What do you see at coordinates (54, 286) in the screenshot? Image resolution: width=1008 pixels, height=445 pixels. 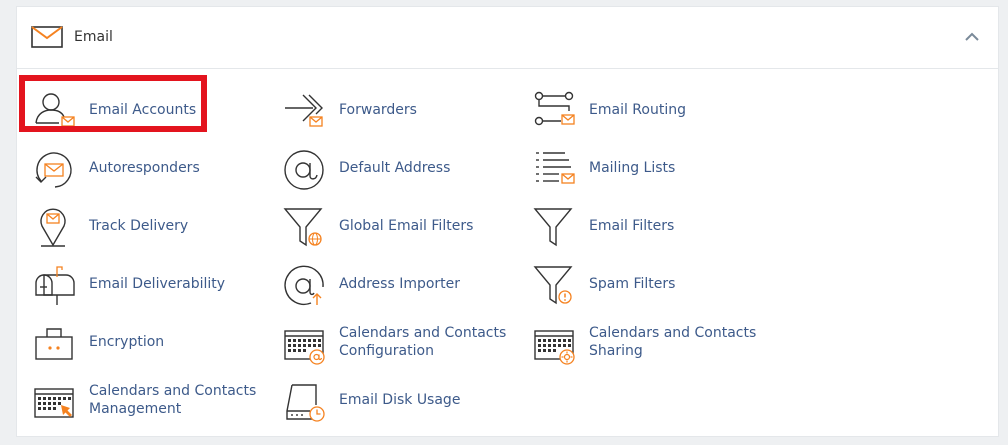 I see `mailbox-icon` at bounding box center [54, 286].